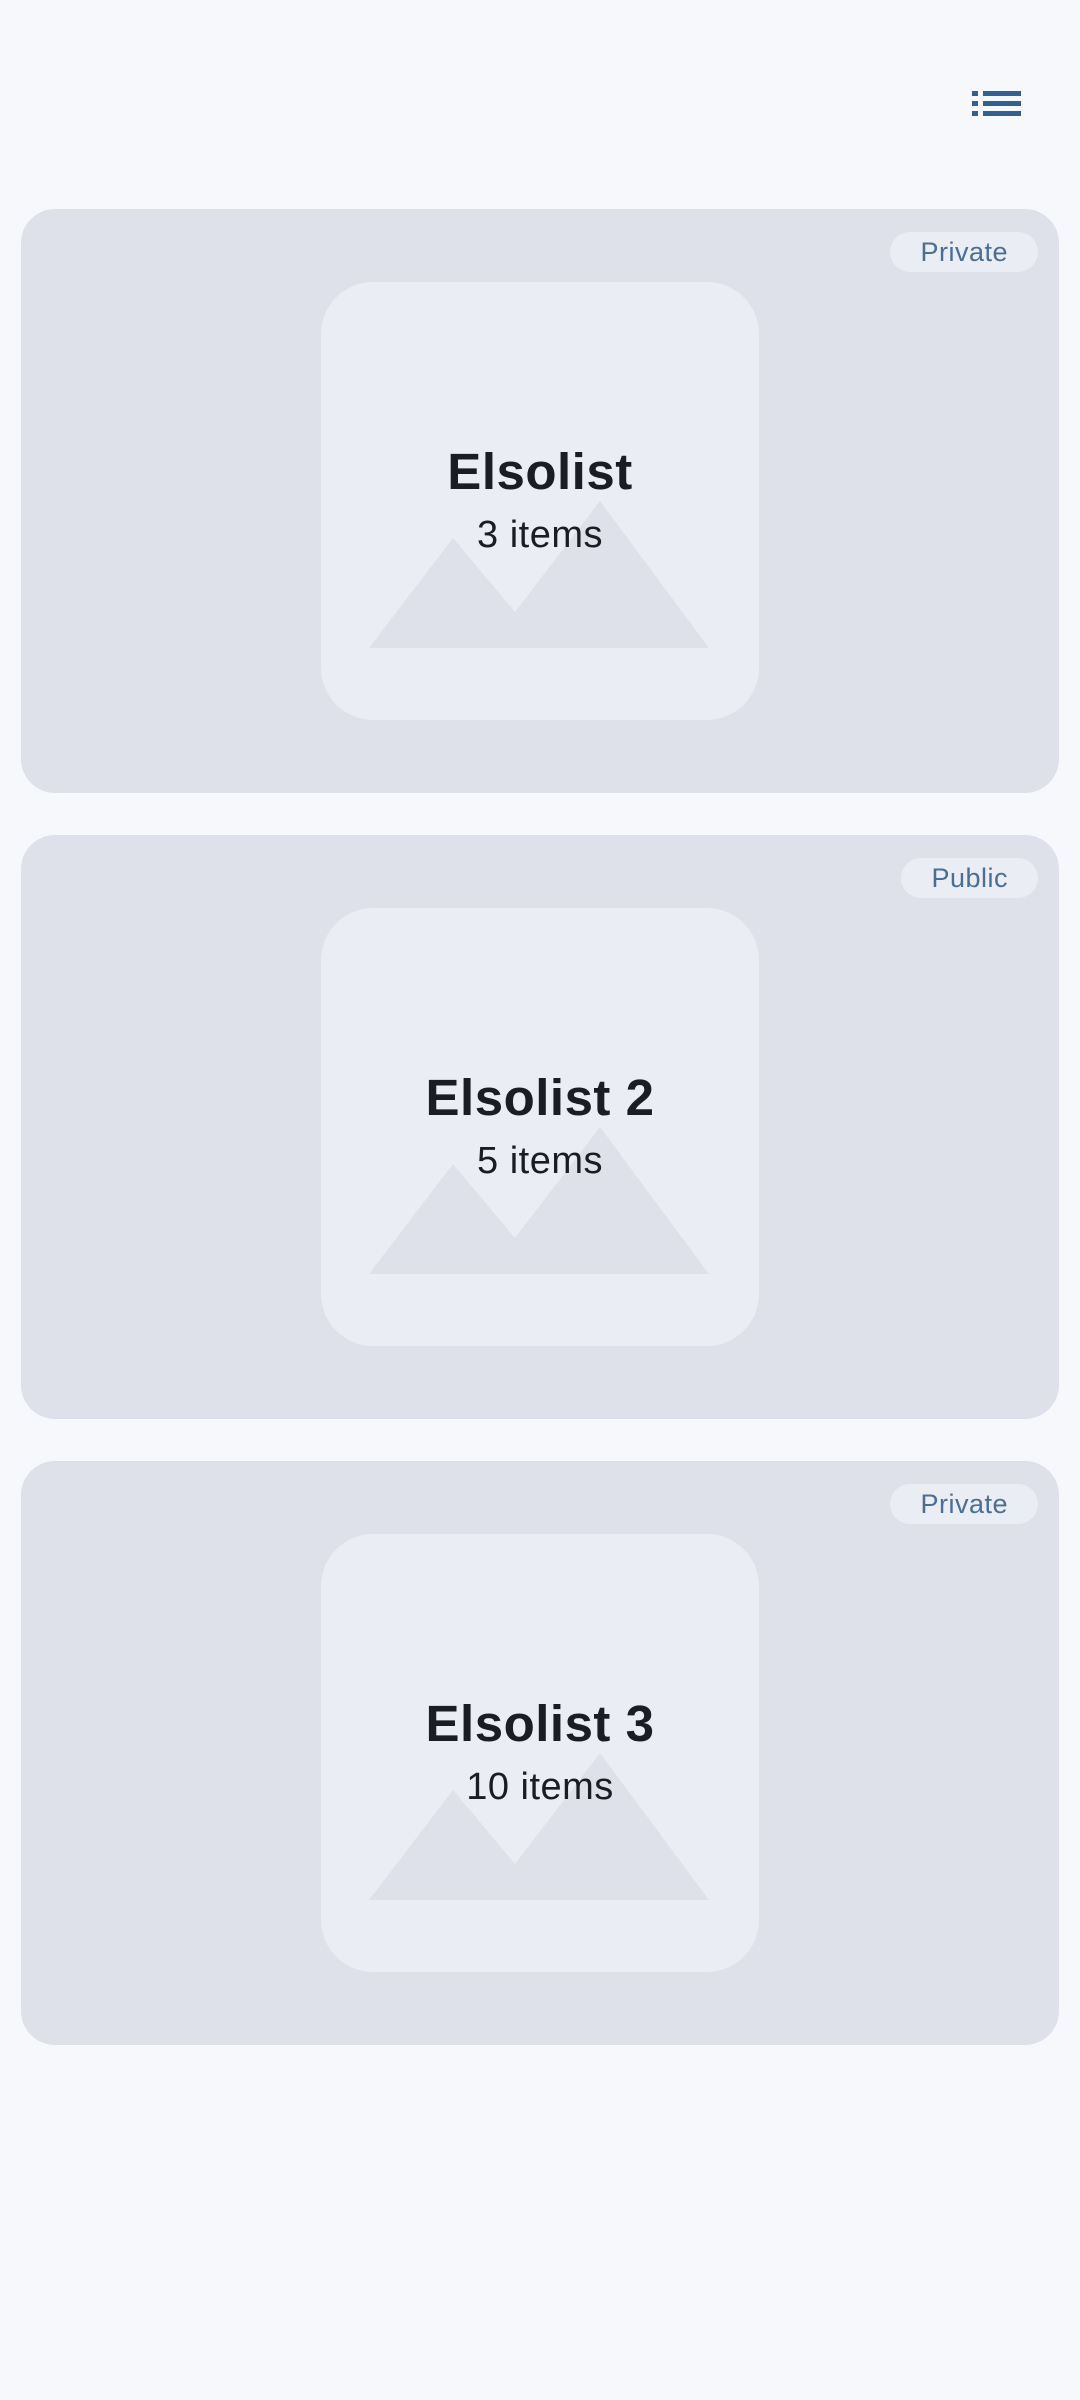  Describe the element at coordinates (969, 878) in the screenshot. I see `visibility-badge: Public` at that location.